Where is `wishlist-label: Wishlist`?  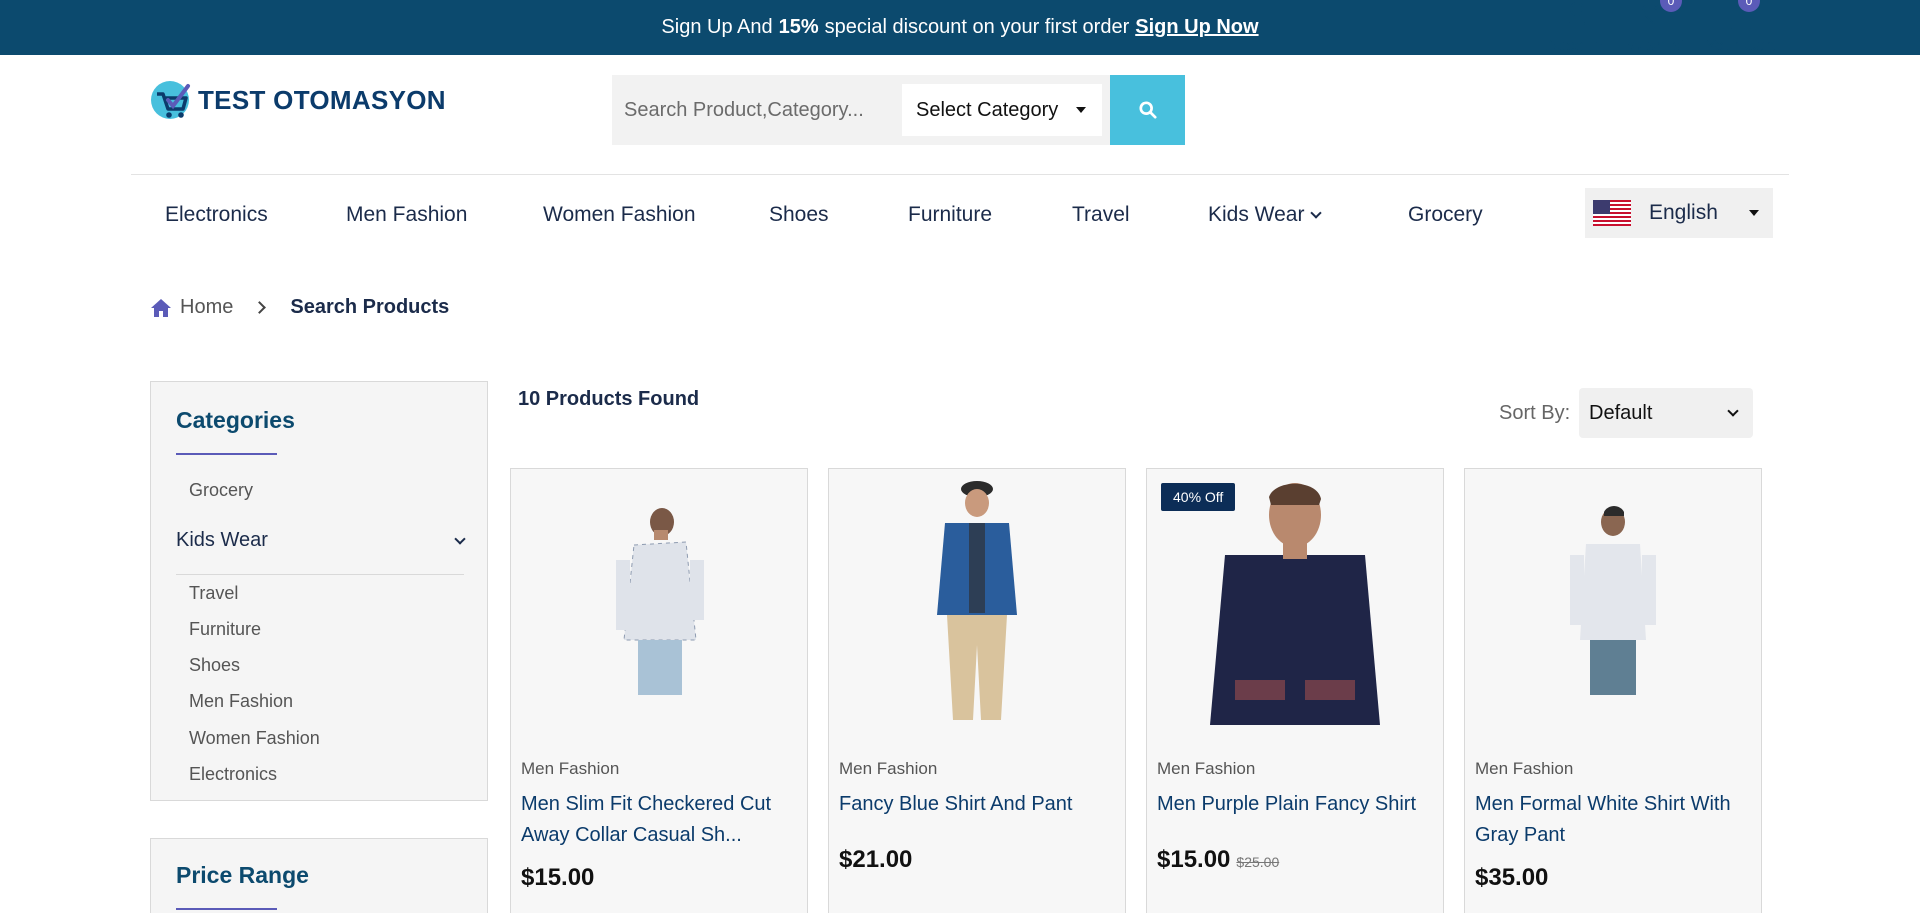
wishlist-label: Wishlist is located at coordinates (1656, 45).